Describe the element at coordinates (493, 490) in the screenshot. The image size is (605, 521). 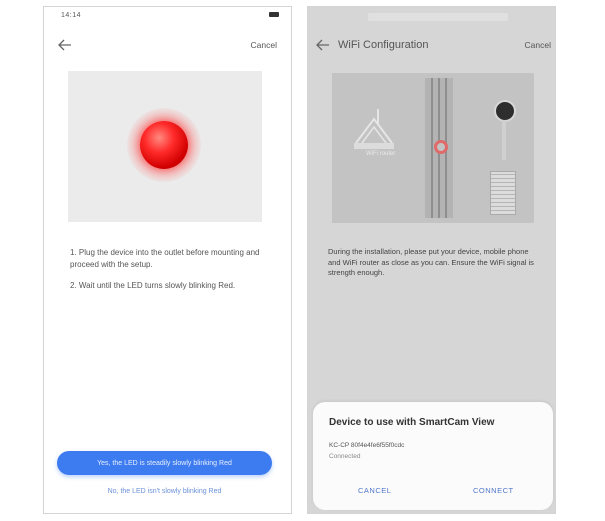
I see `dialog-connect-button: CONNECT` at that location.